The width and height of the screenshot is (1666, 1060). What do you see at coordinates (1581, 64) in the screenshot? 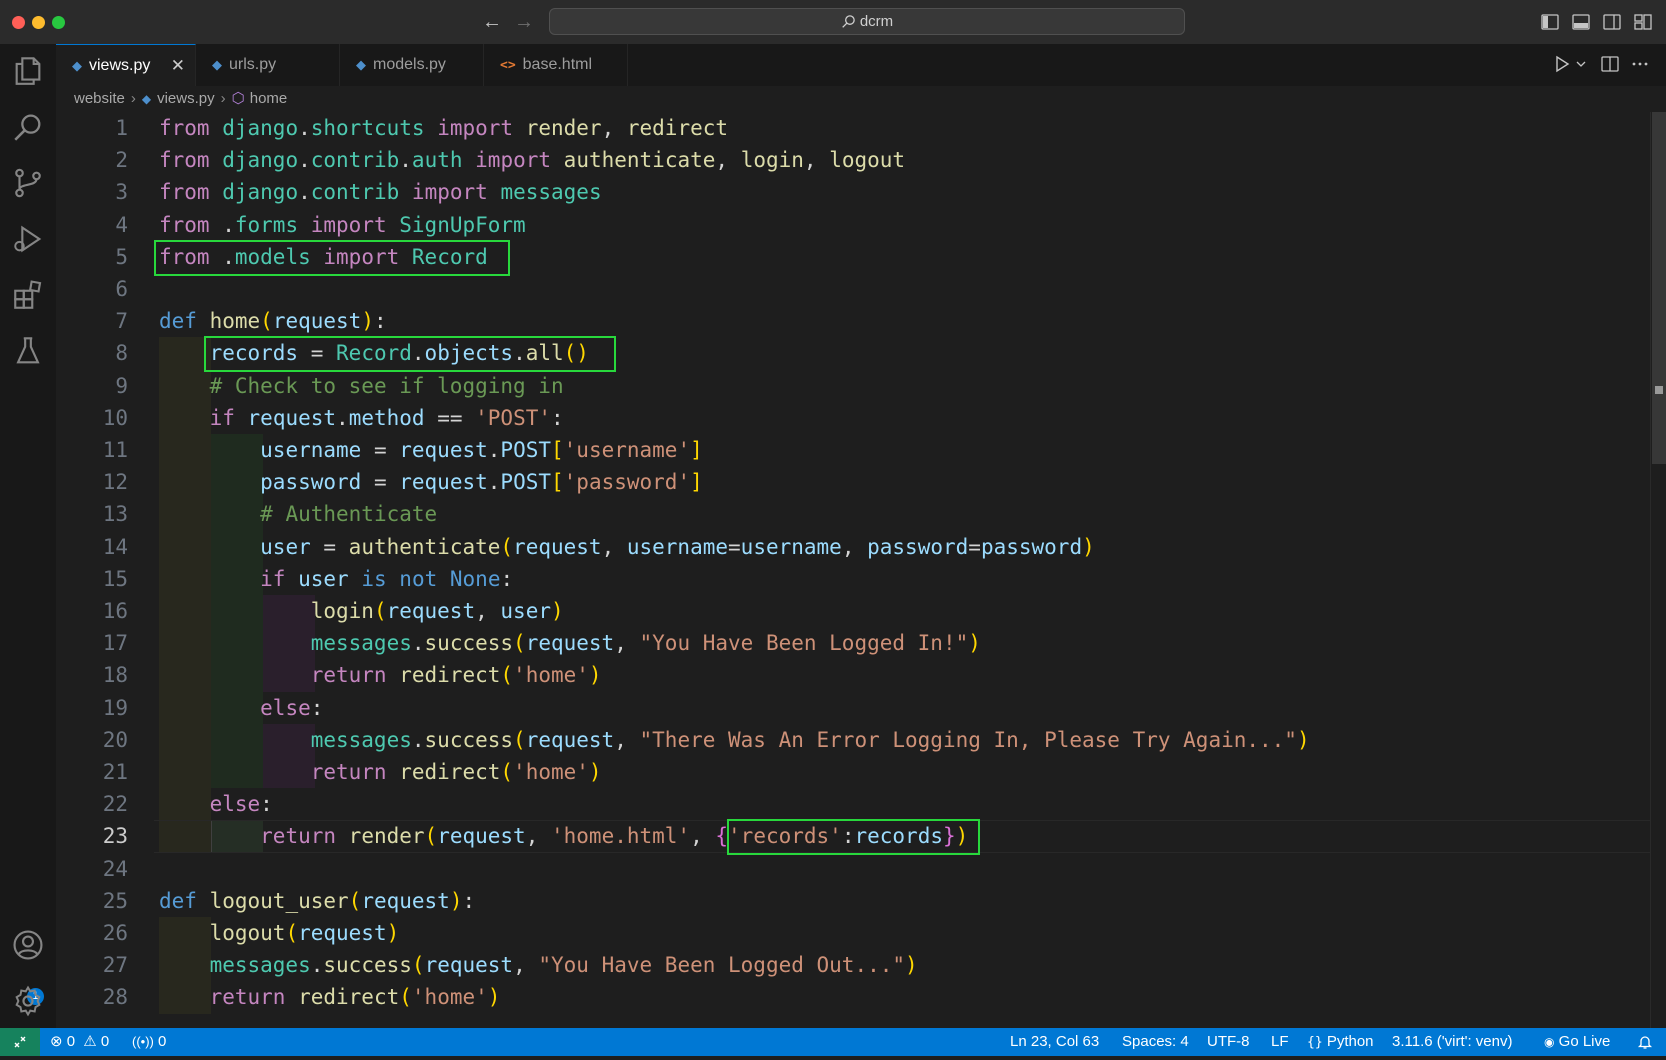
I see `run-dropdown-chevron-icon` at bounding box center [1581, 64].